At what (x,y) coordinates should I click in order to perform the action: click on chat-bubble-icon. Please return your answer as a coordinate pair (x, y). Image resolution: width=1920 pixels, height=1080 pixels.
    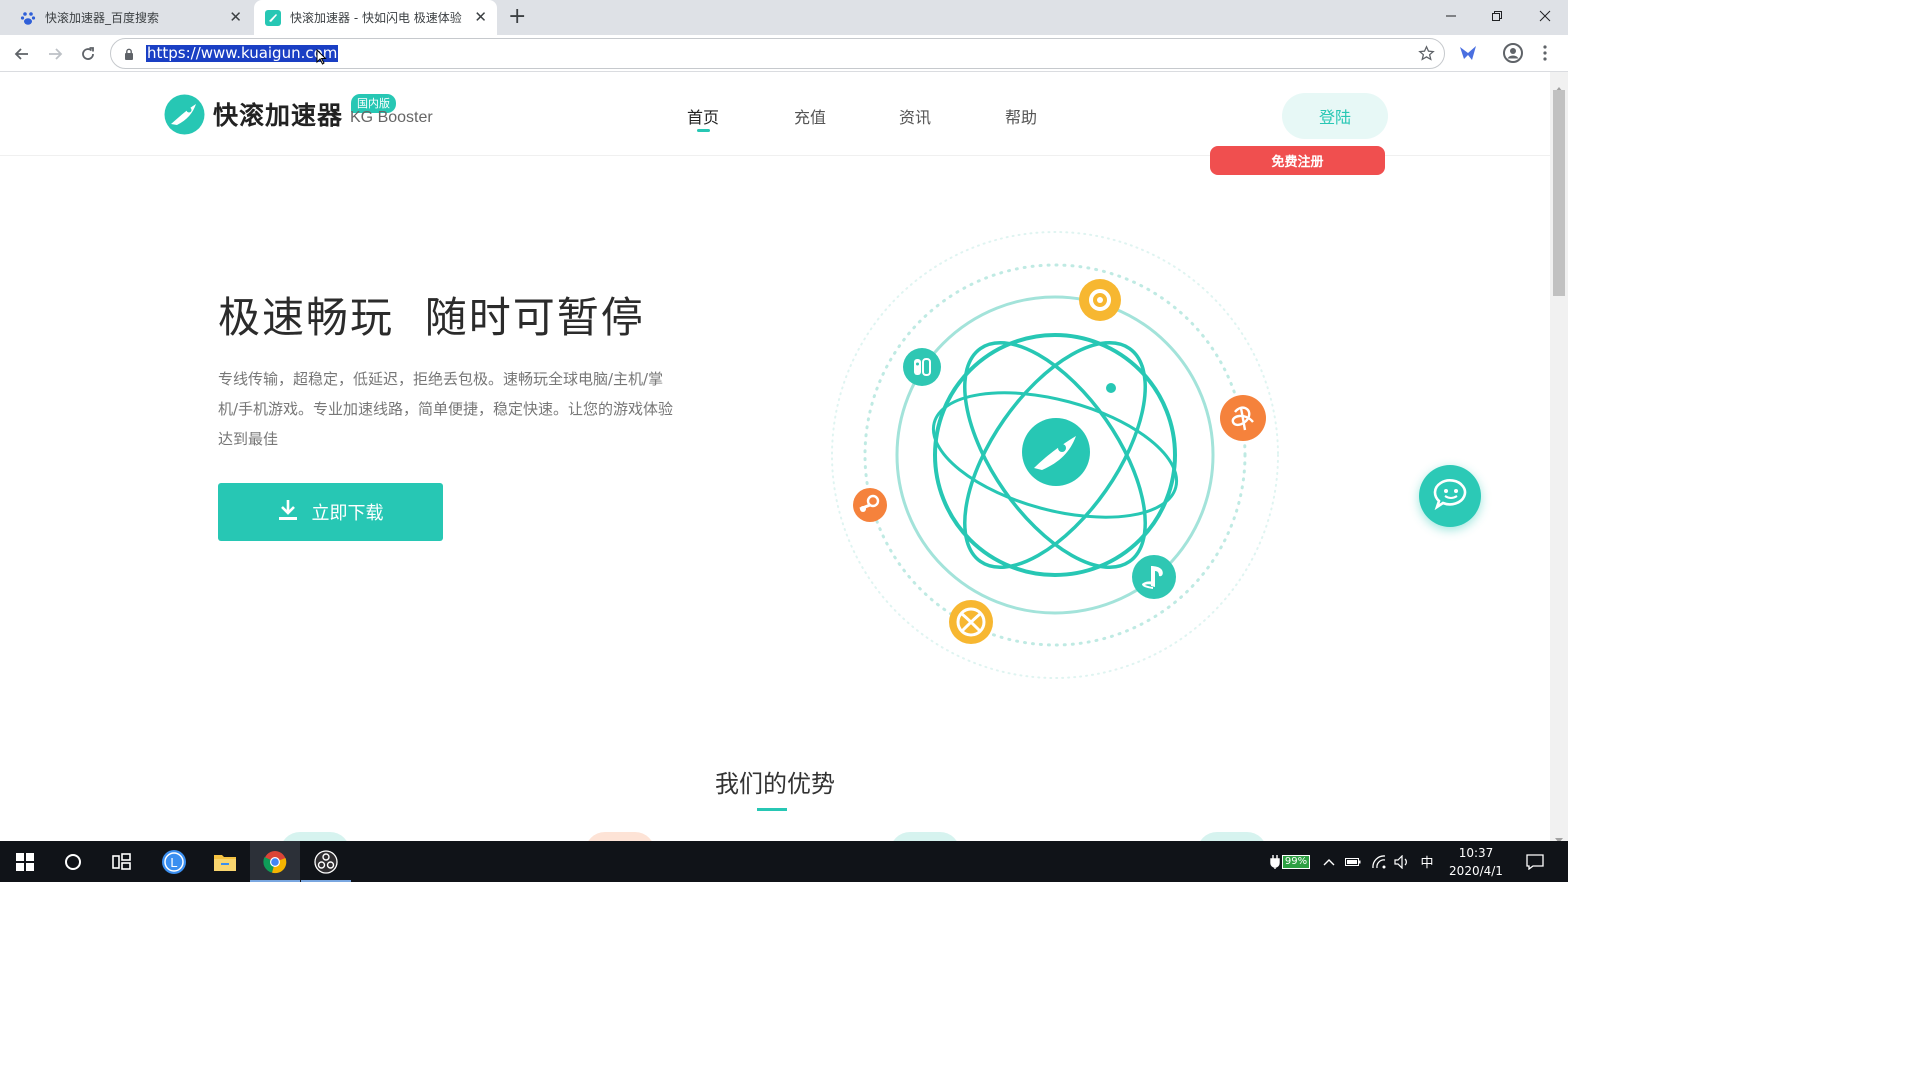
    Looking at the image, I should click on (1450, 496).